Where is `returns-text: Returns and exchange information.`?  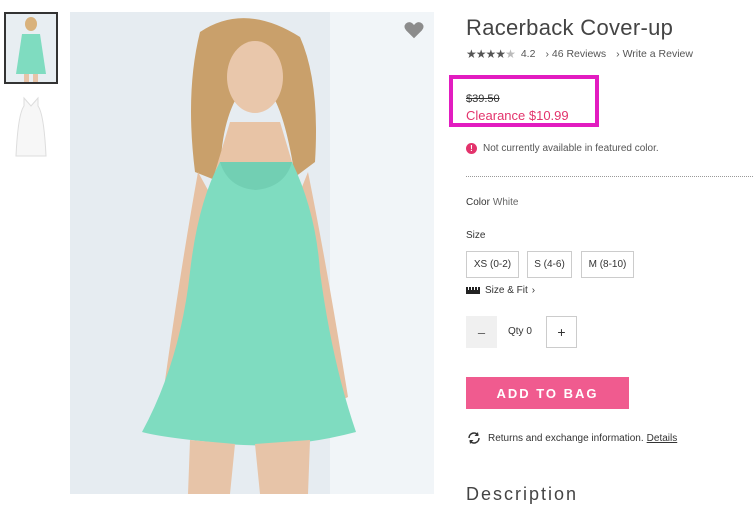 returns-text: Returns and exchange information. is located at coordinates (566, 438).